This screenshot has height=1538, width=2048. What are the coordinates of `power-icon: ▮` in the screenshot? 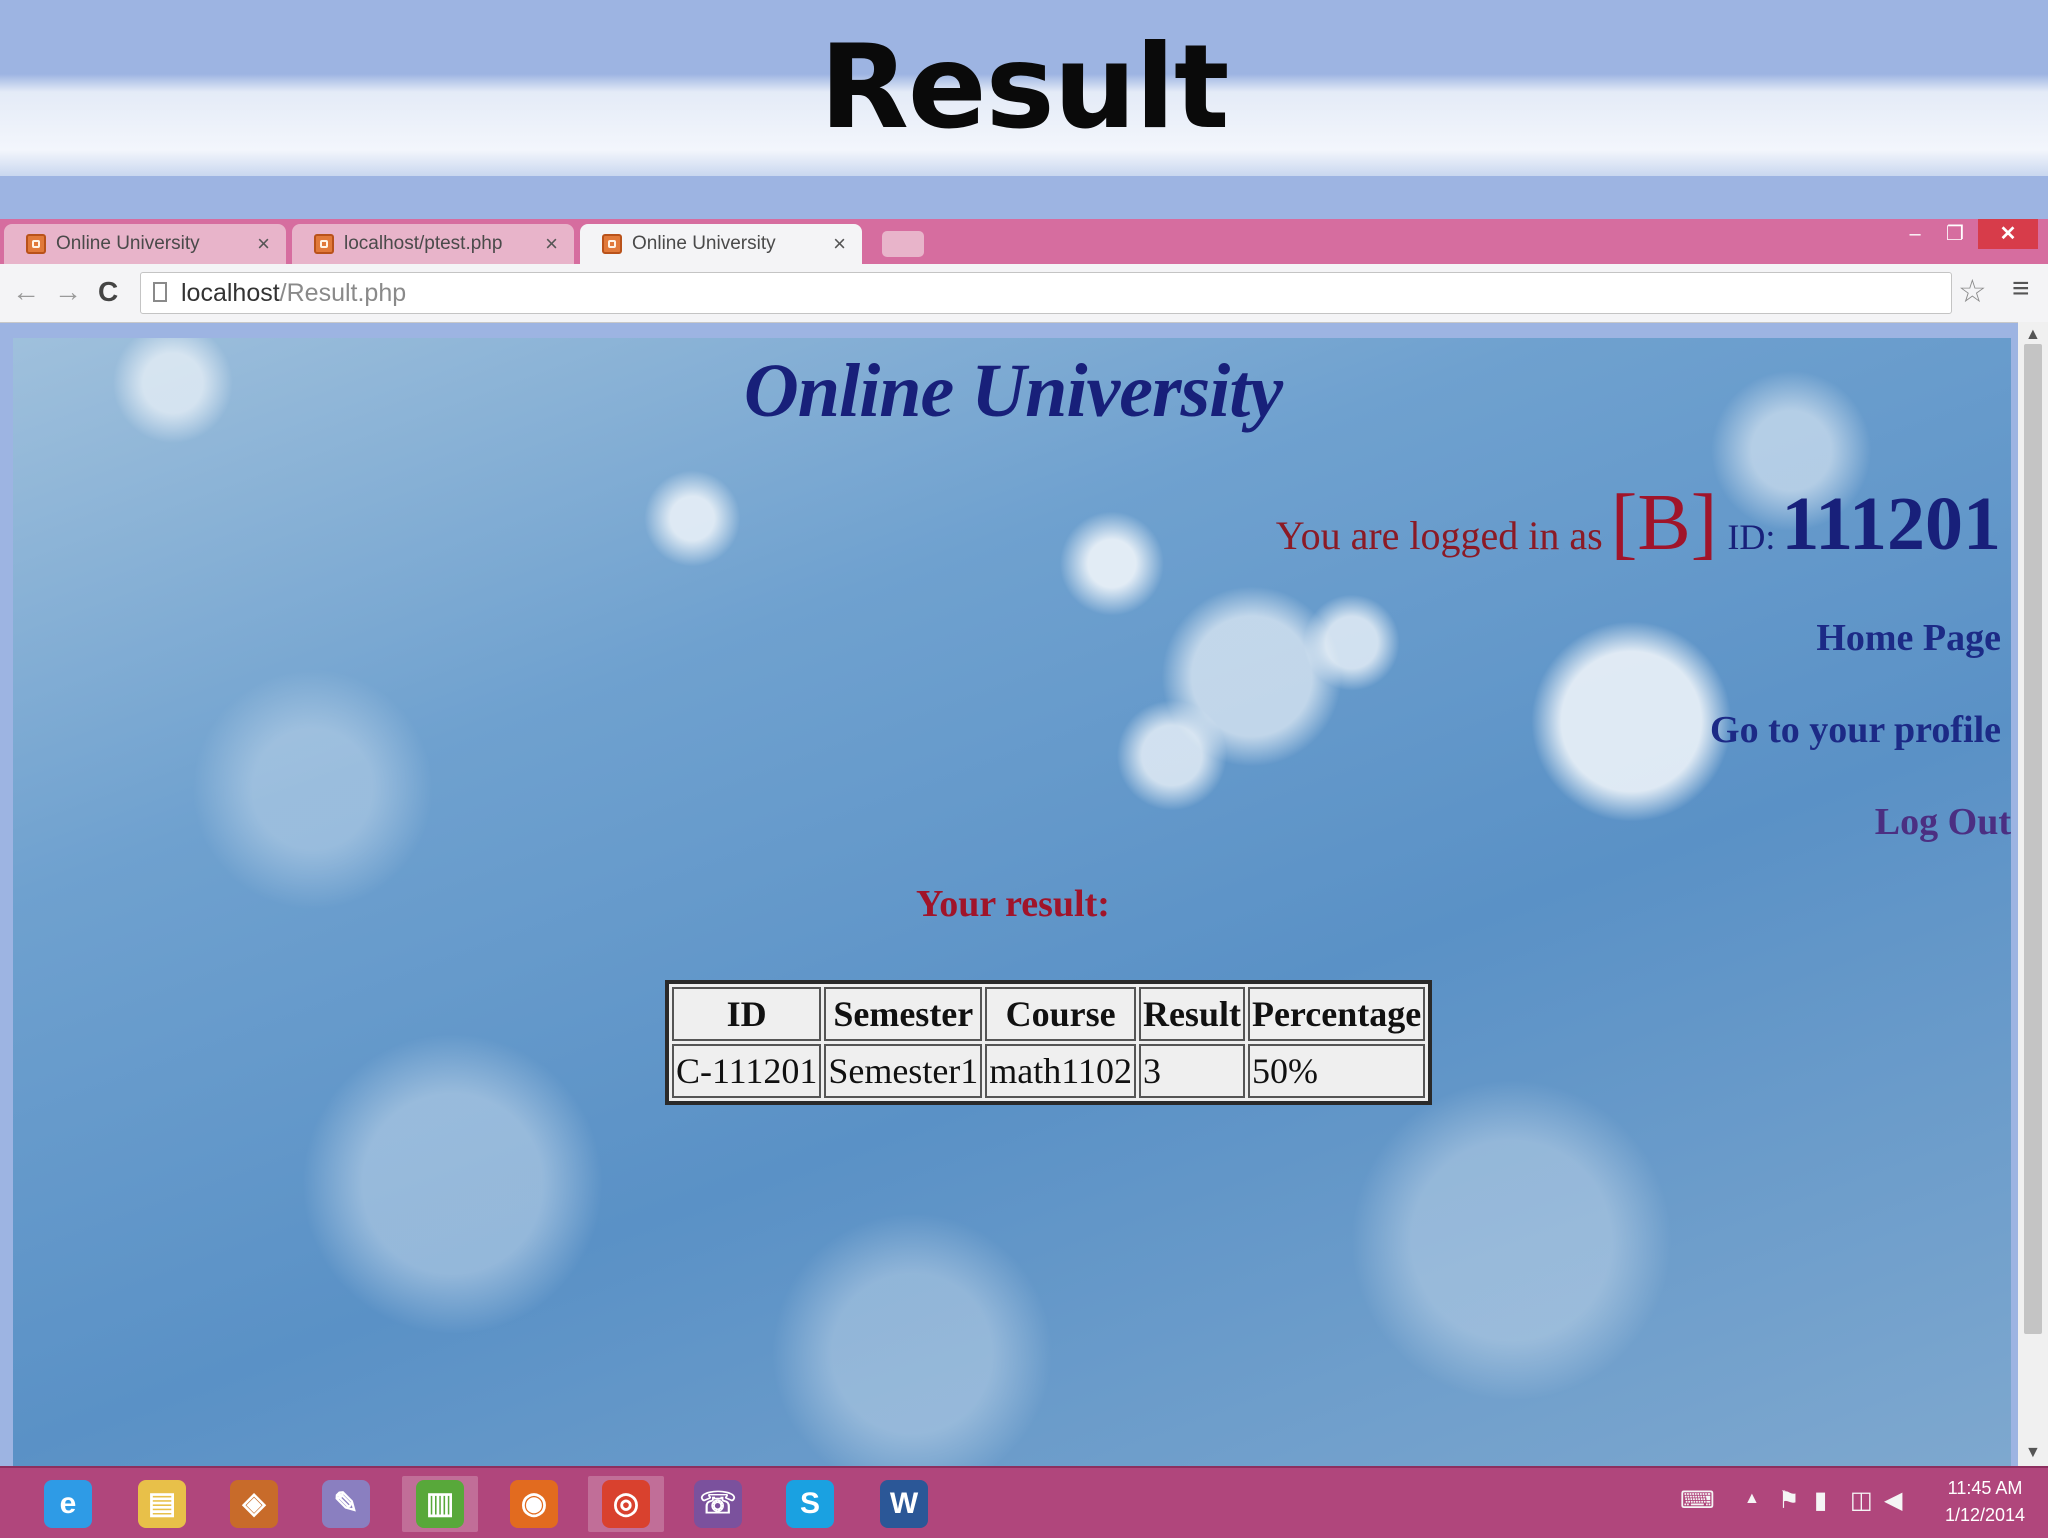 It's located at (1820, 1500).